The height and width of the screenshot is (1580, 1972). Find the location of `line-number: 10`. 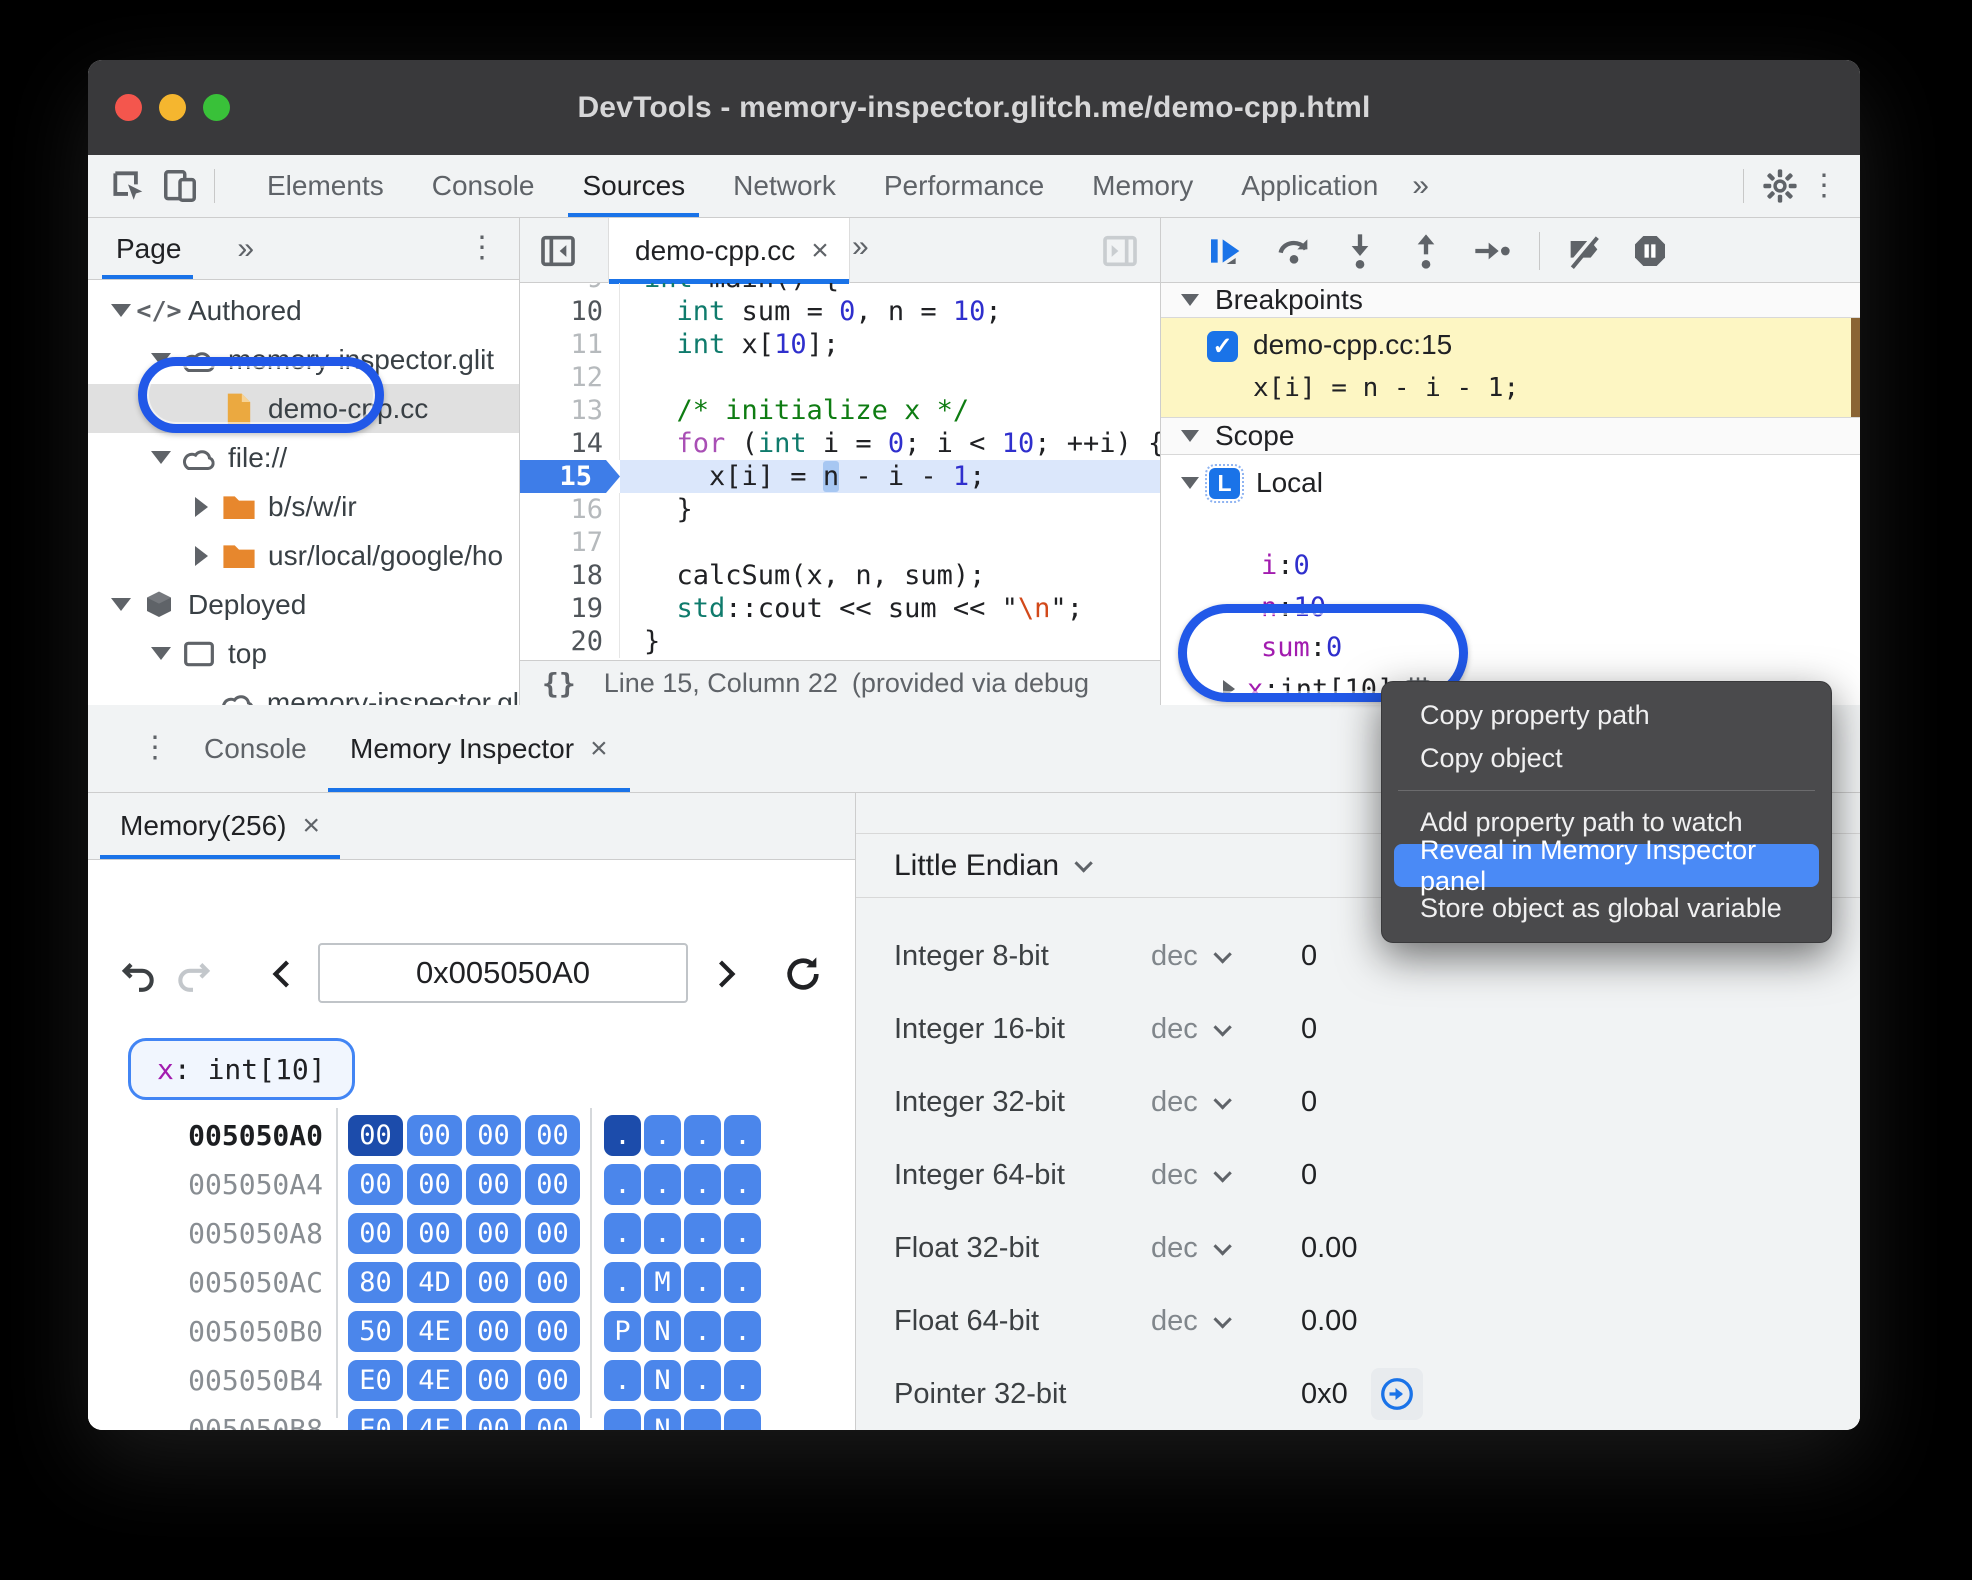

line-number: 10 is located at coordinates (570, 311).